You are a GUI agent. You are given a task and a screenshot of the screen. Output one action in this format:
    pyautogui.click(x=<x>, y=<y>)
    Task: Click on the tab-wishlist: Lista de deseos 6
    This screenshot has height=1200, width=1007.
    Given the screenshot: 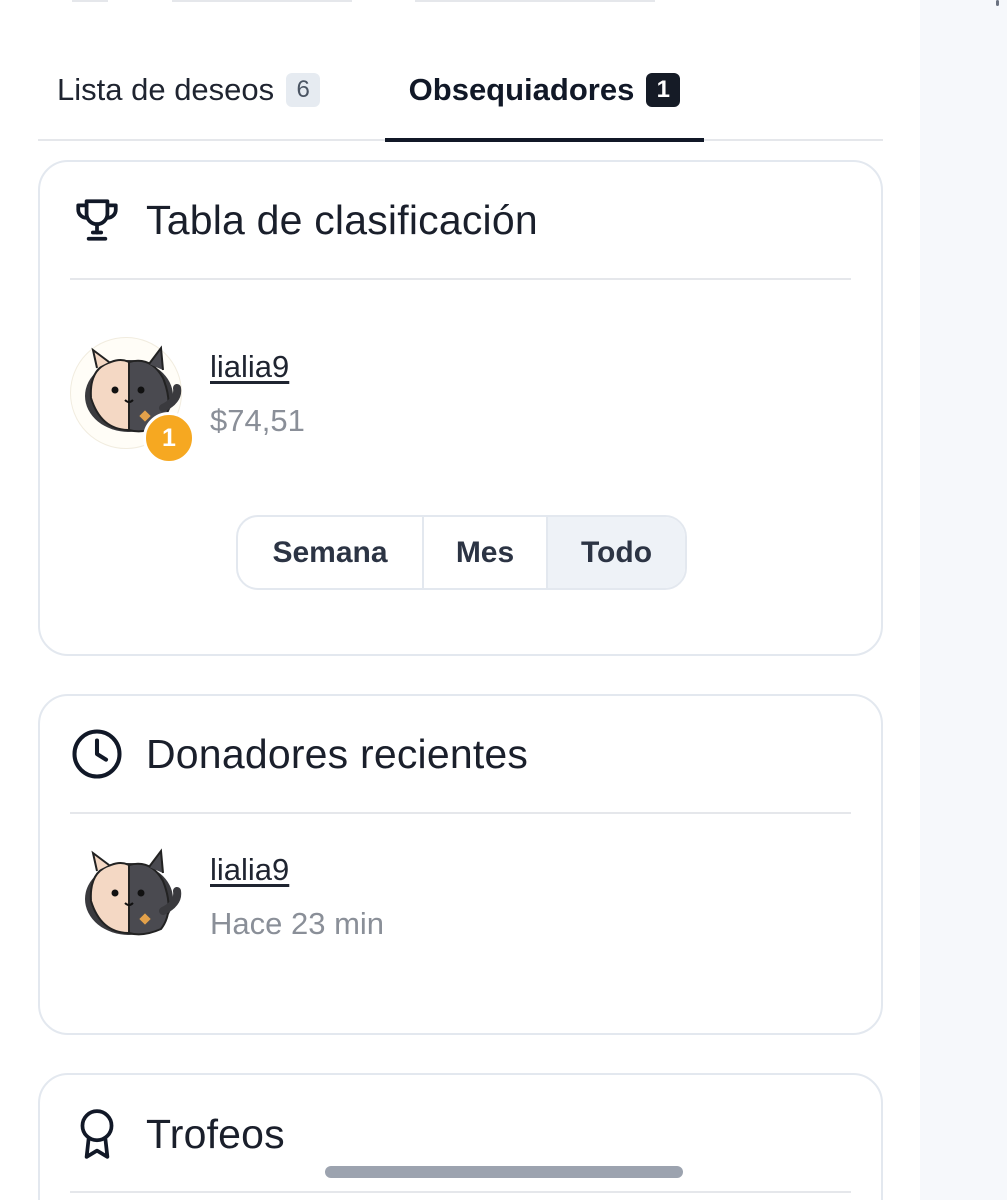 What is the action you would take?
    pyautogui.click(x=189, y=89)
    